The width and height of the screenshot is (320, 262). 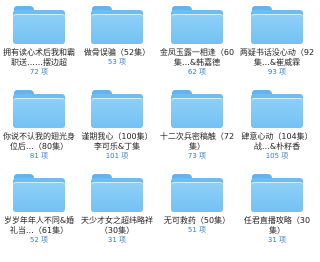 I want to click on folder-item: 做骨误骗（52集） 53 项, so click(x=117, y=49).